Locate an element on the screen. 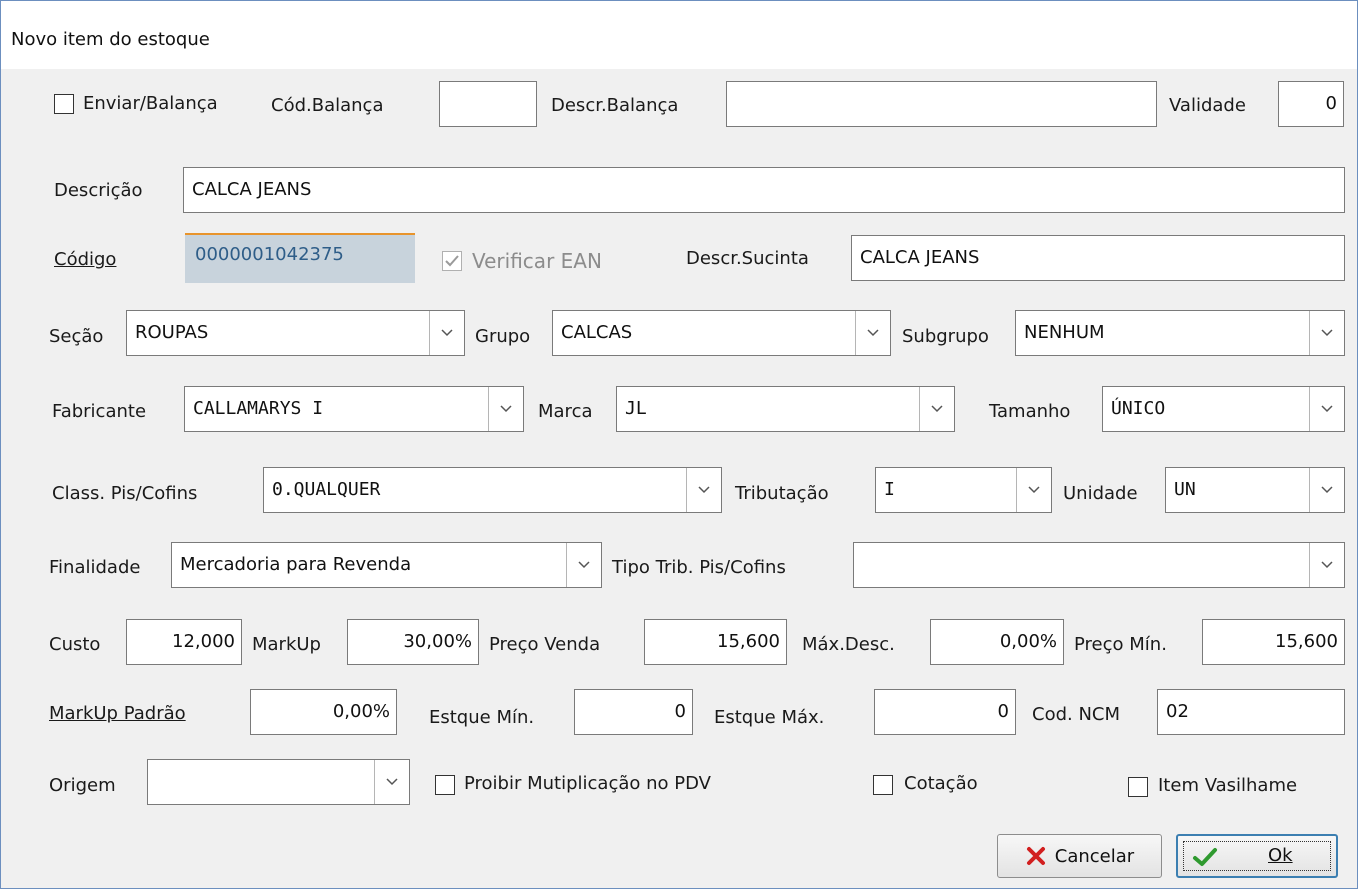  markup-padrao-field: 0,00% is located at coordinates (323, 712).